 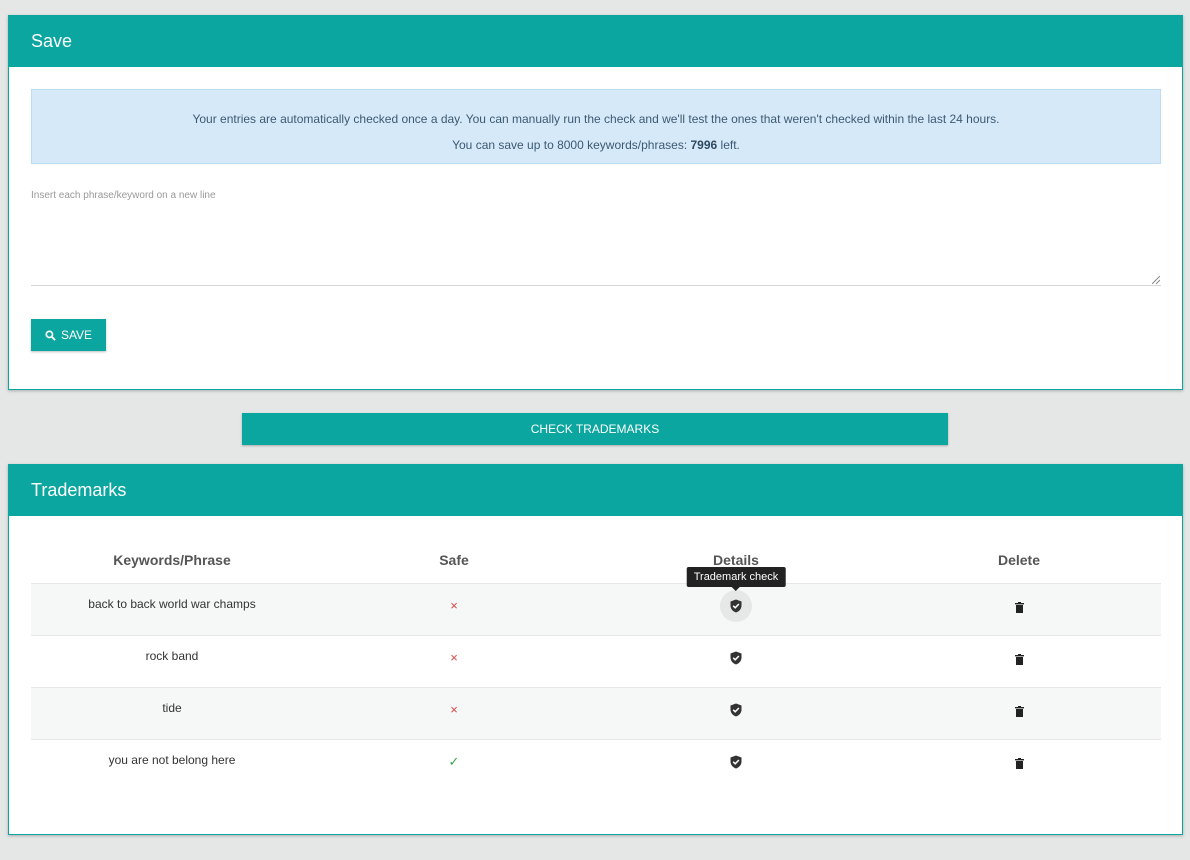 I want to click on search-icon, so click(x=50, y=335).